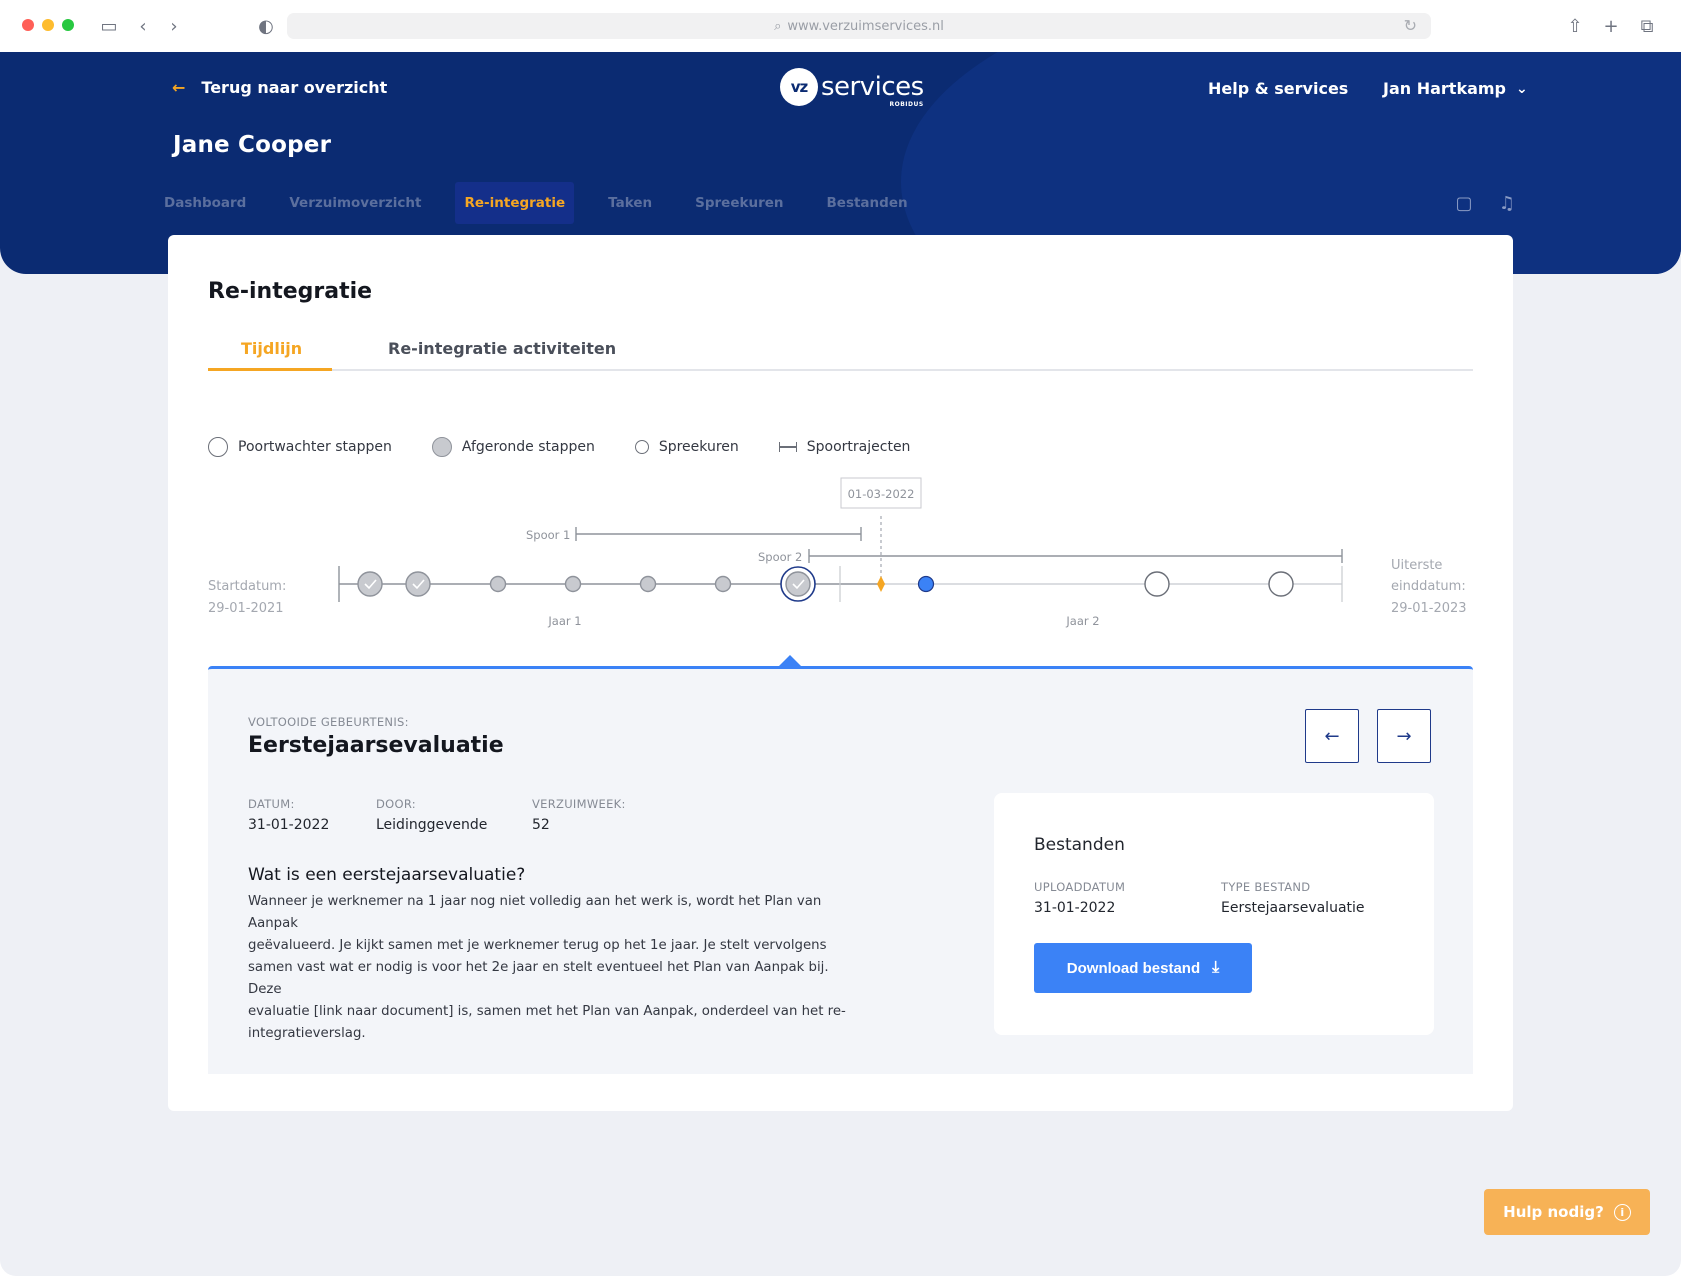  What do you see at coordinates (799, 87) in the screenshot?
I see `logo-mark: vz` at bounding box center [799, 87].